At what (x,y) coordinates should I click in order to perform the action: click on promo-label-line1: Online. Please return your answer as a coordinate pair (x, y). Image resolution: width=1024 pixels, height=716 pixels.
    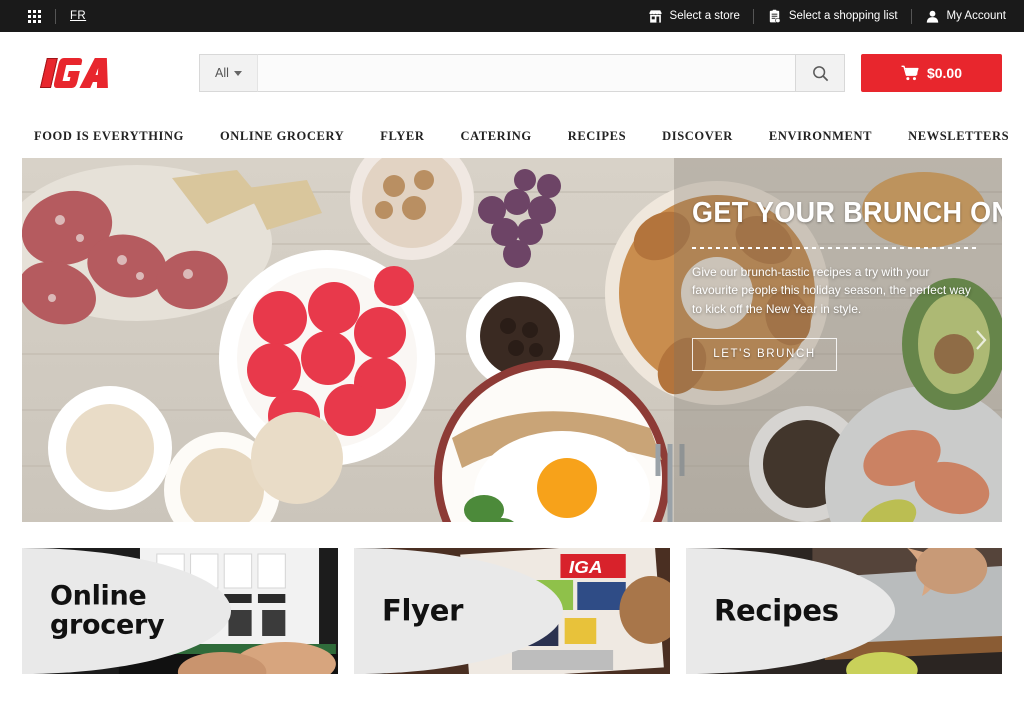
    Looking at the image, I should click on (98, 596).